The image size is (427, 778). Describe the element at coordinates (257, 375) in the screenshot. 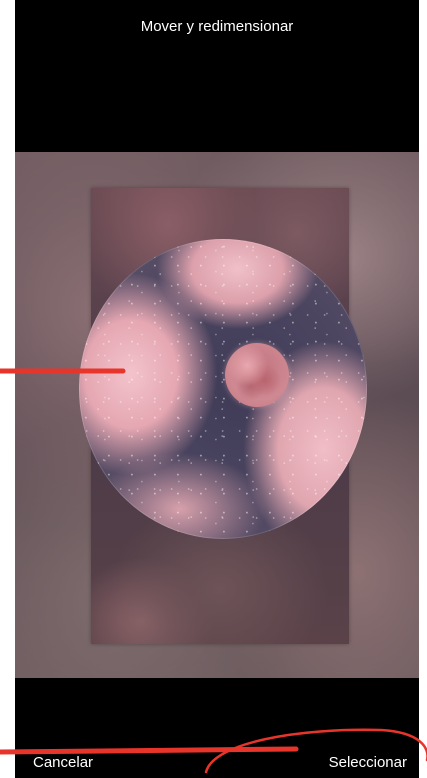

I see `moon-image` at that location.